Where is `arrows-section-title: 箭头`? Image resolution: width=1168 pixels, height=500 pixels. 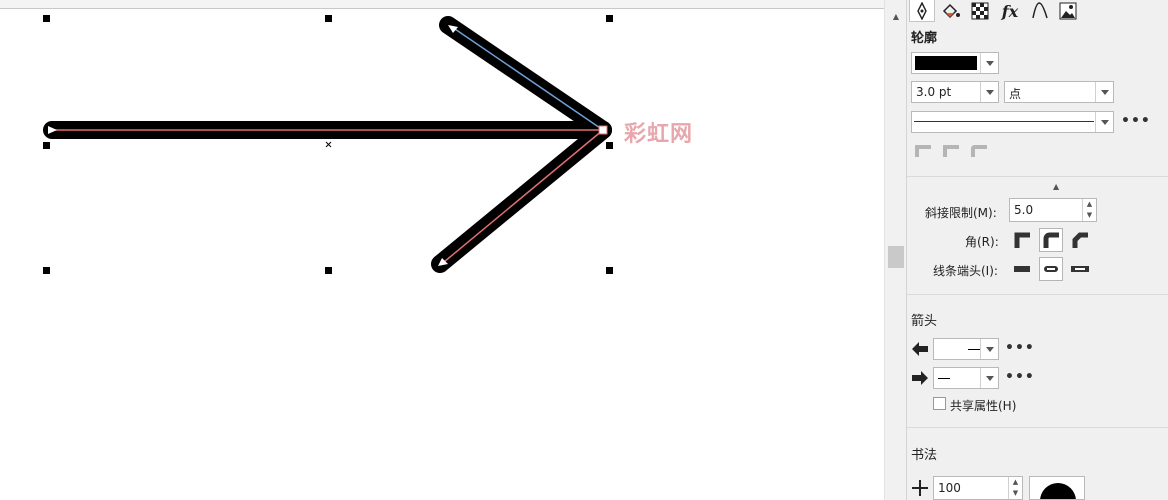 arrows-section-title: 箭头 is located at coordinates (924, 321).